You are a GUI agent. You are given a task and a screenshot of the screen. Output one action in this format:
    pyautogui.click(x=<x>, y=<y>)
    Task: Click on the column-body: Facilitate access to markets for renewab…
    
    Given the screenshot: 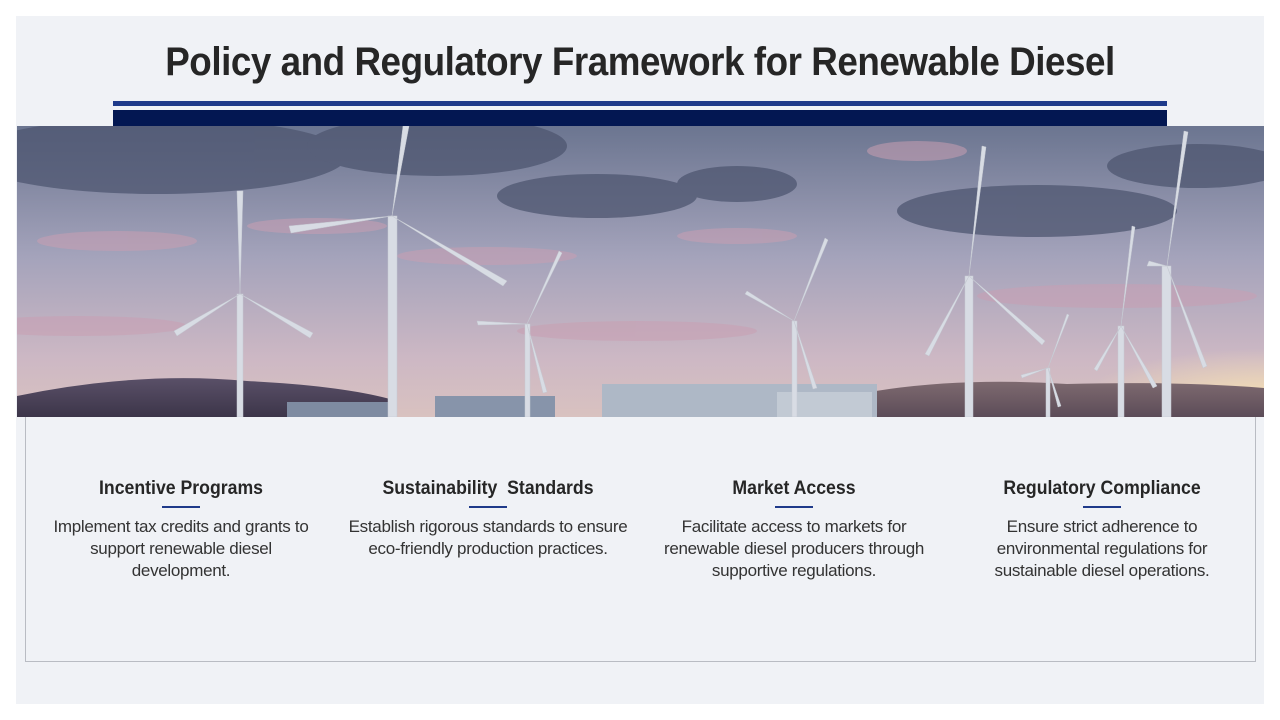 What is the action you would take?
    pyautogui.click(x=794, y=548)
    